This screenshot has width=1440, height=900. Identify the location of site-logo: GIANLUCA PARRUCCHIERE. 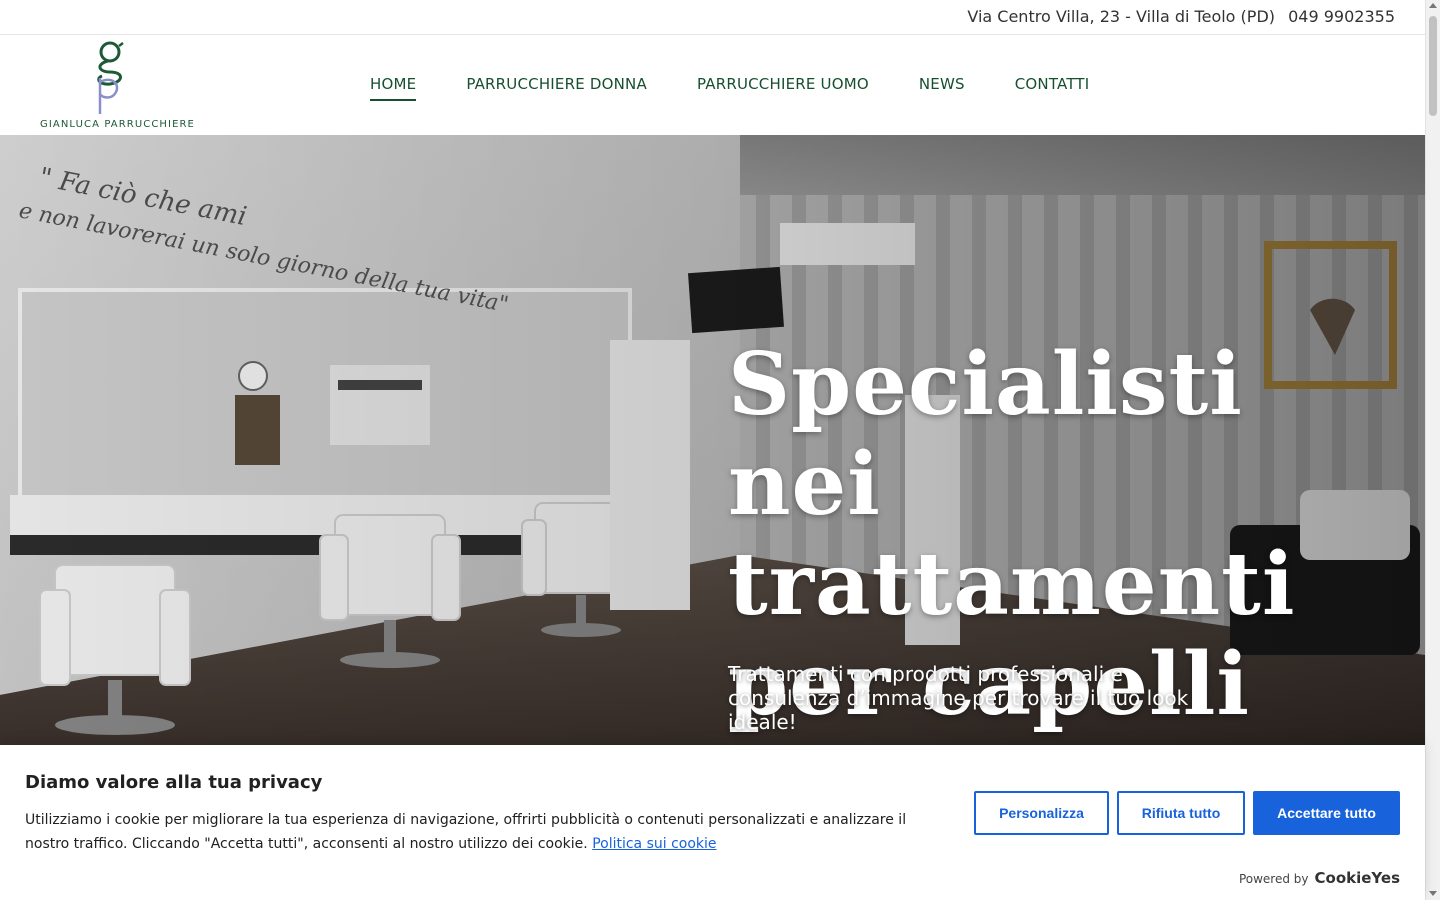
(116, 86).